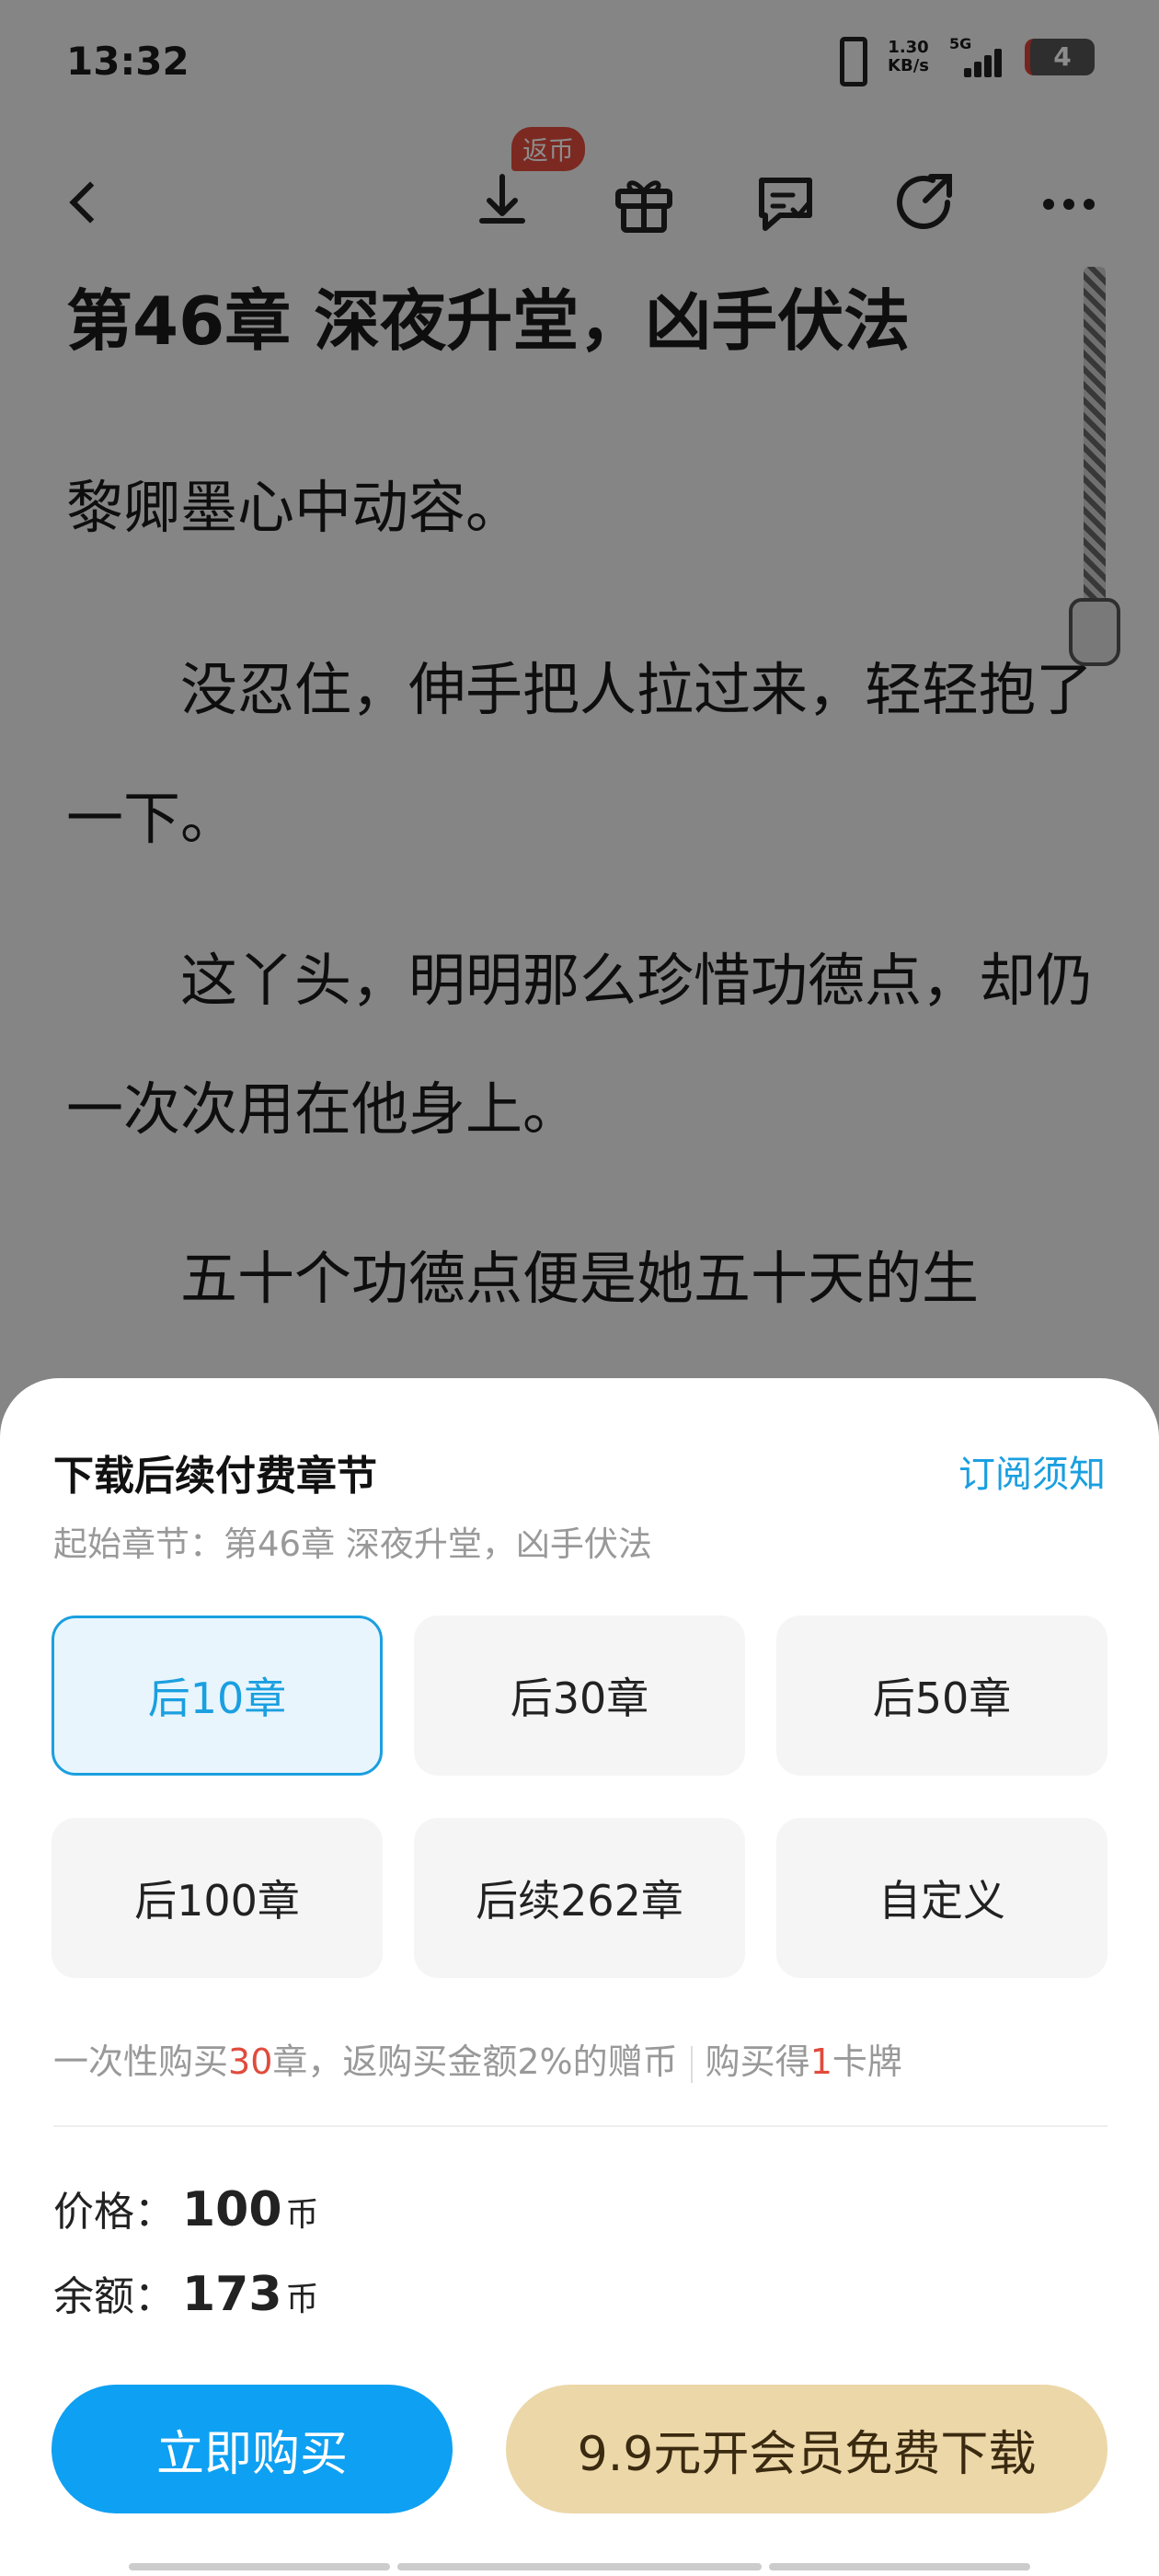 The height and width of the screenshot is (2576, 1159). I want to click on price-unit: 币, so click(302, 2215).